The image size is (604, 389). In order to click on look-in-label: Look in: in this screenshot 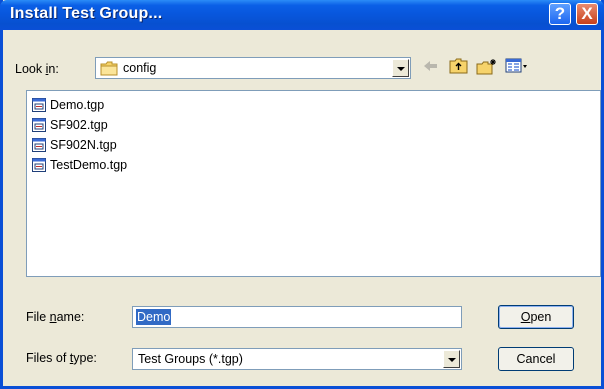, I will do `click(37, 69)`.